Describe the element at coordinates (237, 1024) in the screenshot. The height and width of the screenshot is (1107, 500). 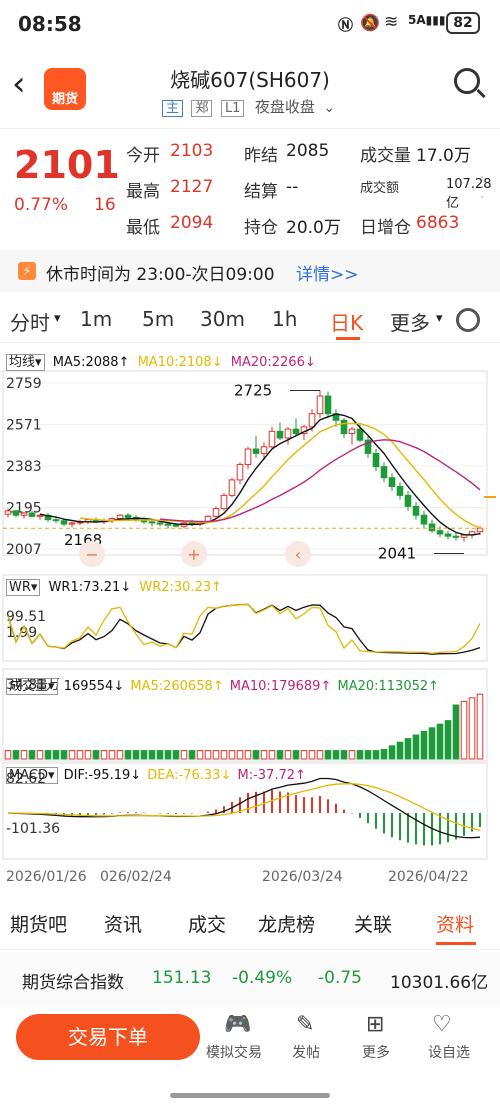
I see `gamepad-icon: 🎮` at that location.